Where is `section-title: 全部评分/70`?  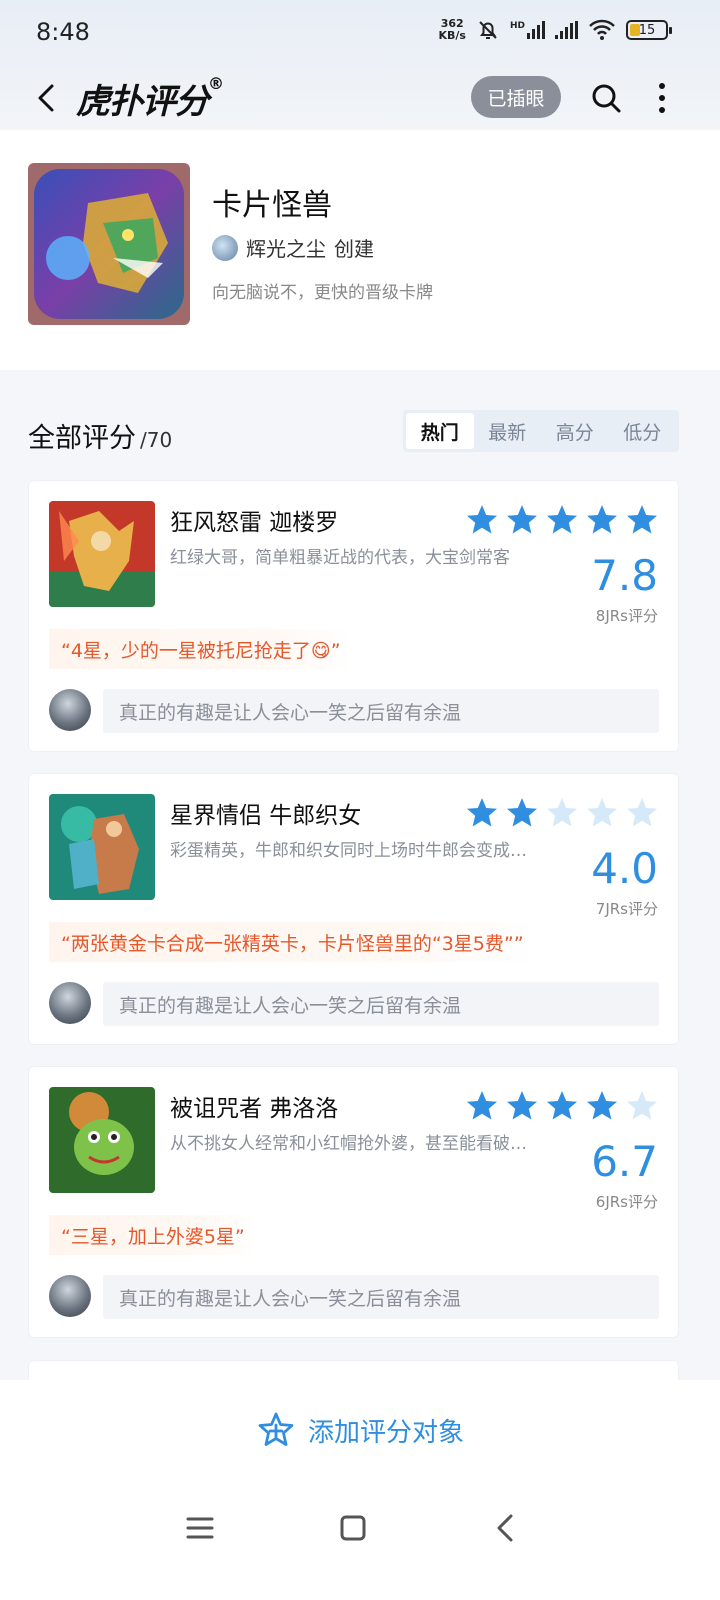
section-title: 全部评分/70 is located at coordinates (100, 435).